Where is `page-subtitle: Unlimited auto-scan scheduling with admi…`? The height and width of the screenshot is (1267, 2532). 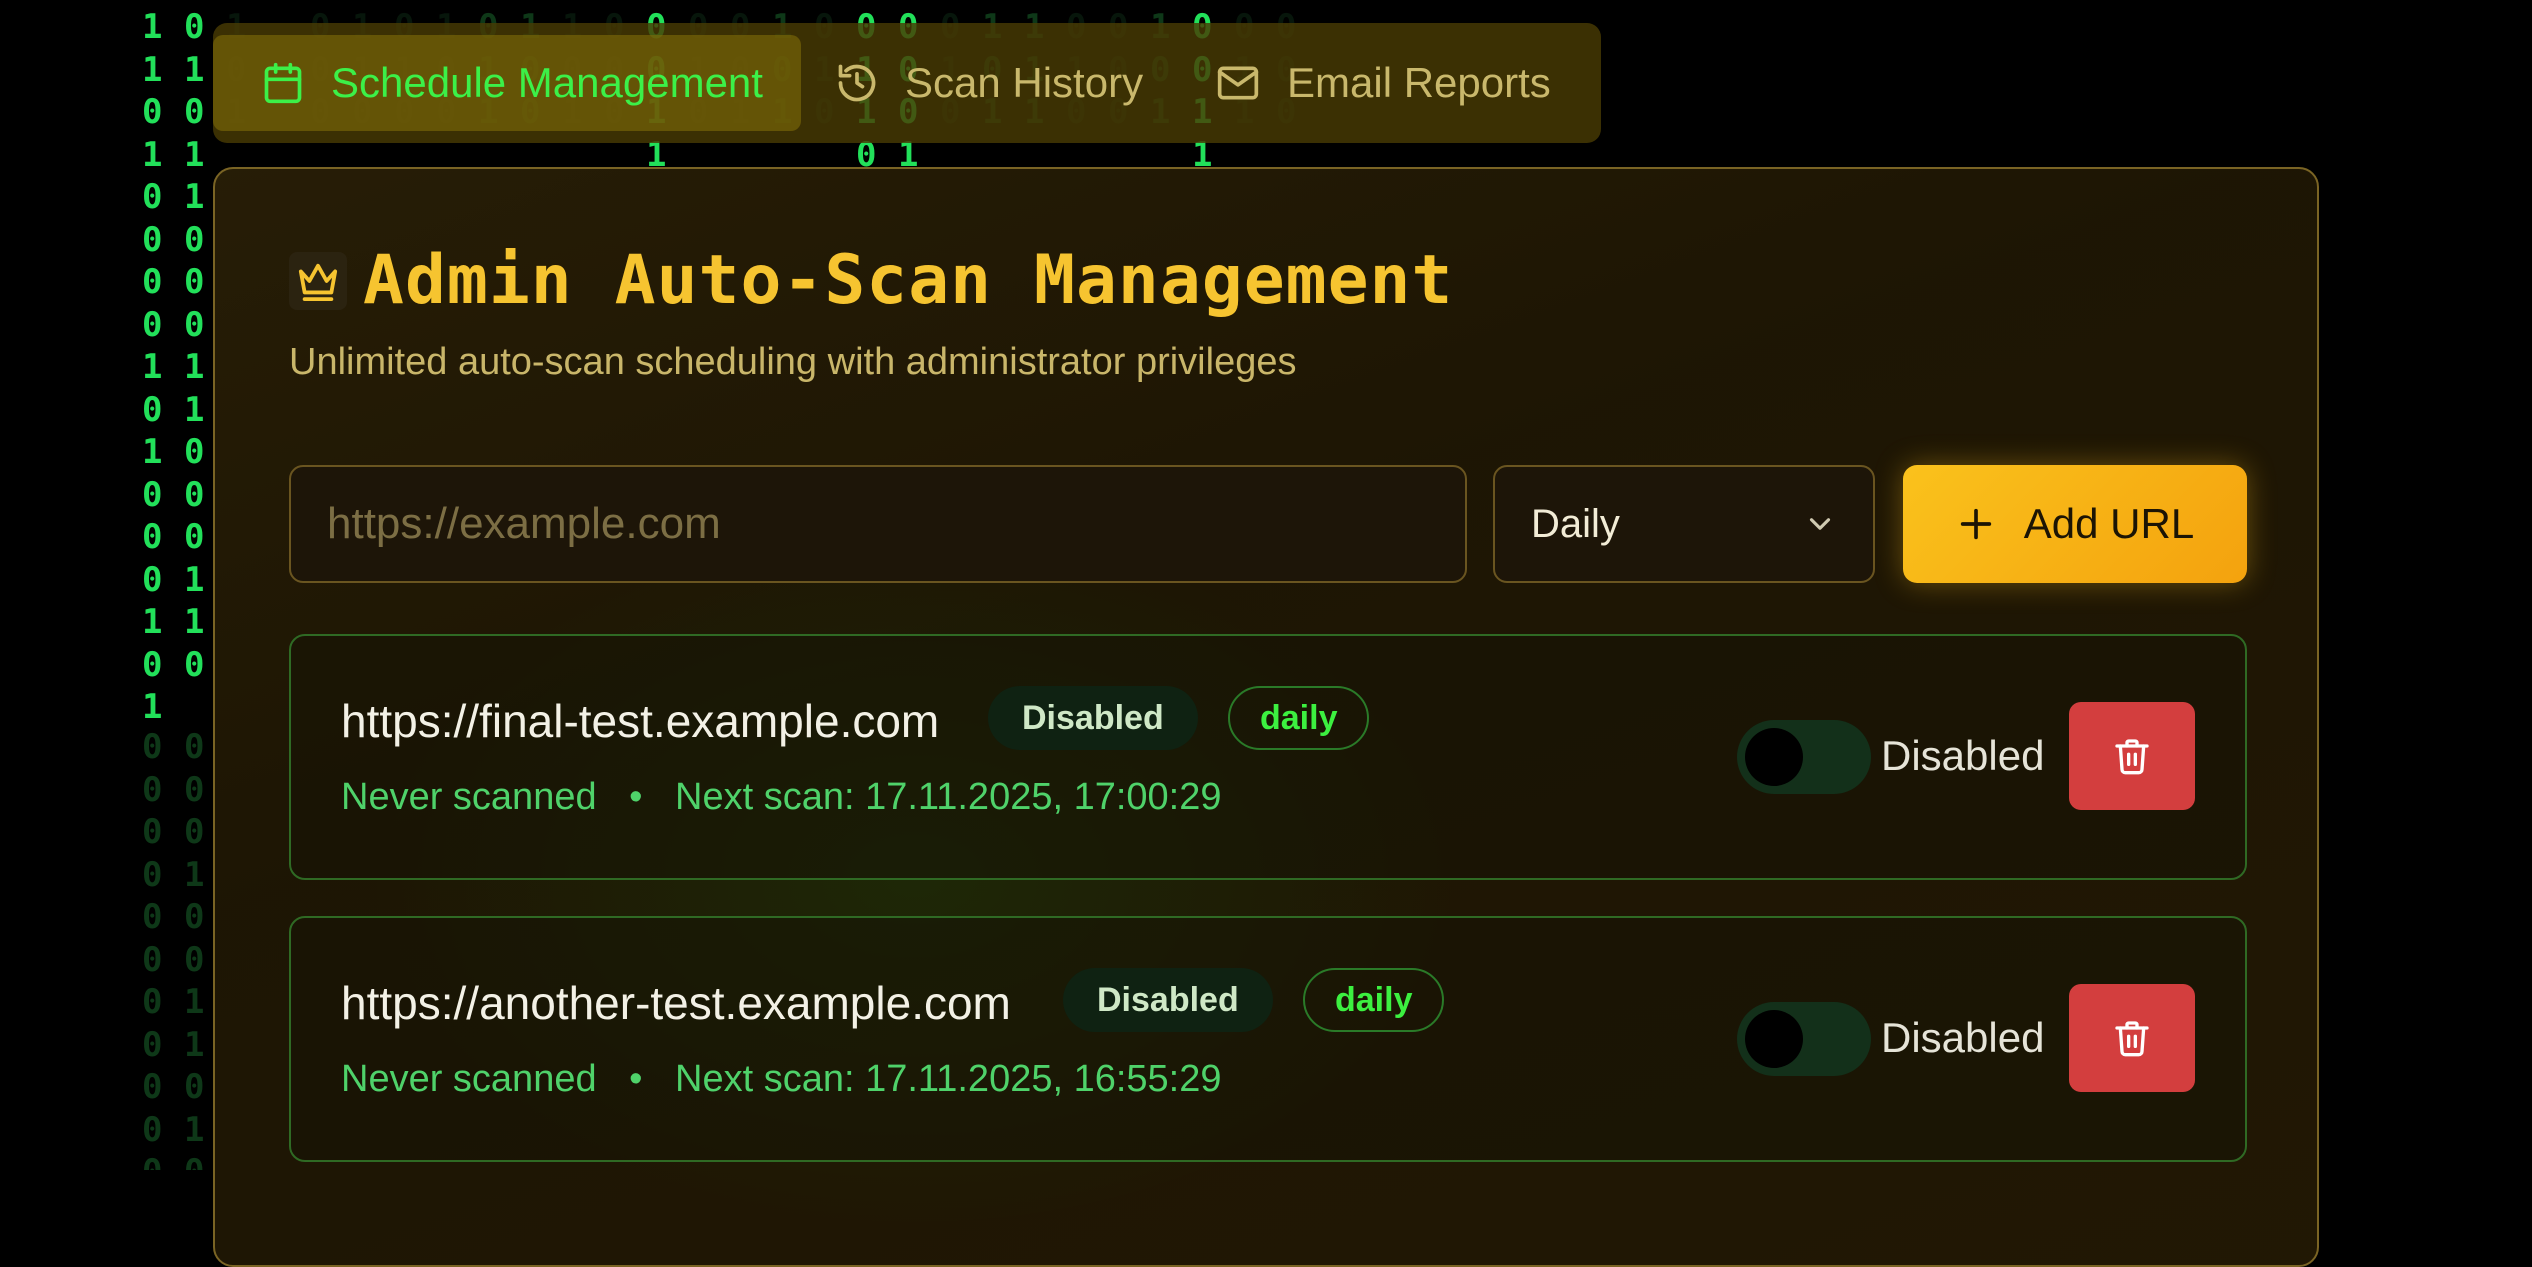 page-subtitle: Unlimited auto-scan scheduling with admi… is located at coordinates (793, 362).